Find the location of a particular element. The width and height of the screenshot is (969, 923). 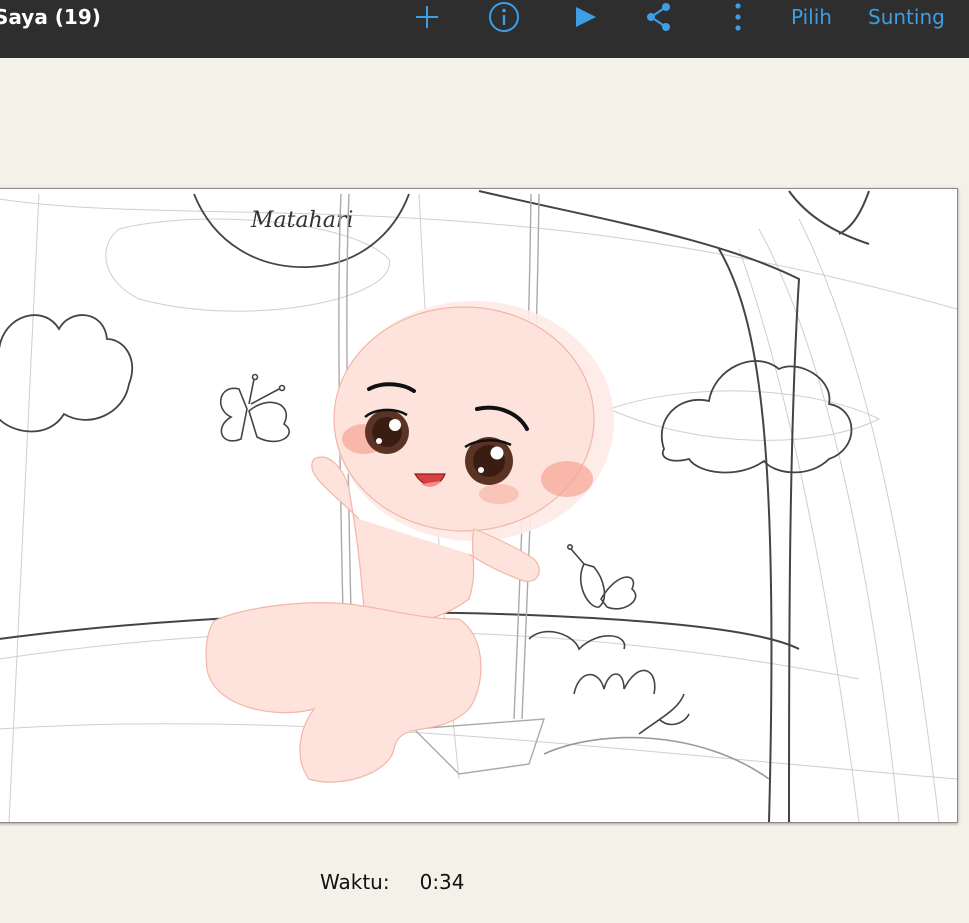

play-icon is located at coordinates (585, 17).